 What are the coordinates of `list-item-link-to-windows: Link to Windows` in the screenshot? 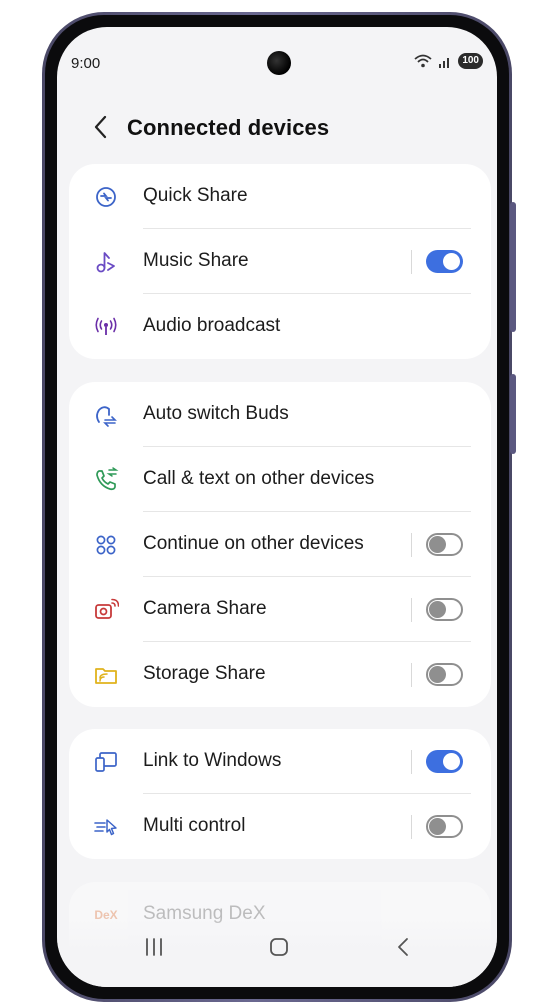 It's located at (280, 761).